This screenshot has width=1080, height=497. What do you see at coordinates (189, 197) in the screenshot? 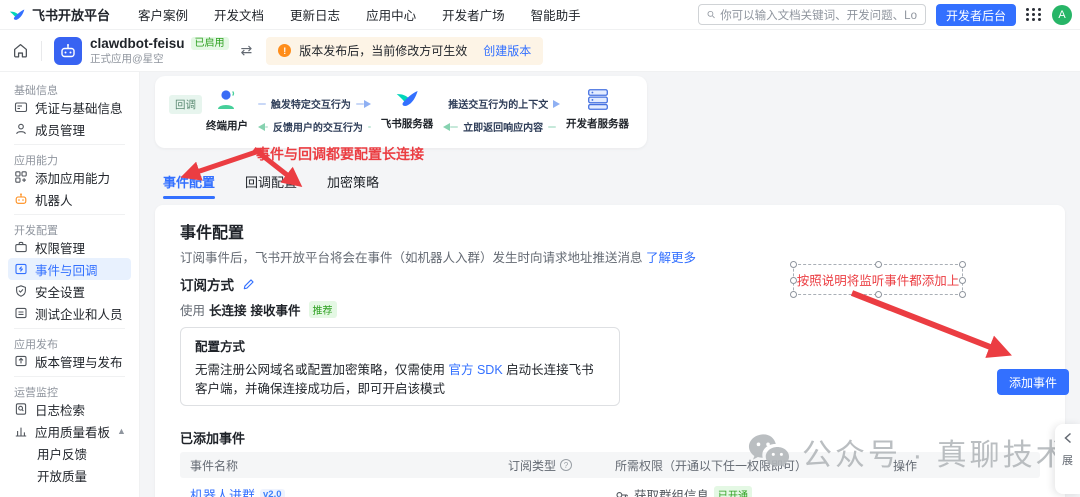
I see `active-tab-underline` at bounding box center [189, 197].